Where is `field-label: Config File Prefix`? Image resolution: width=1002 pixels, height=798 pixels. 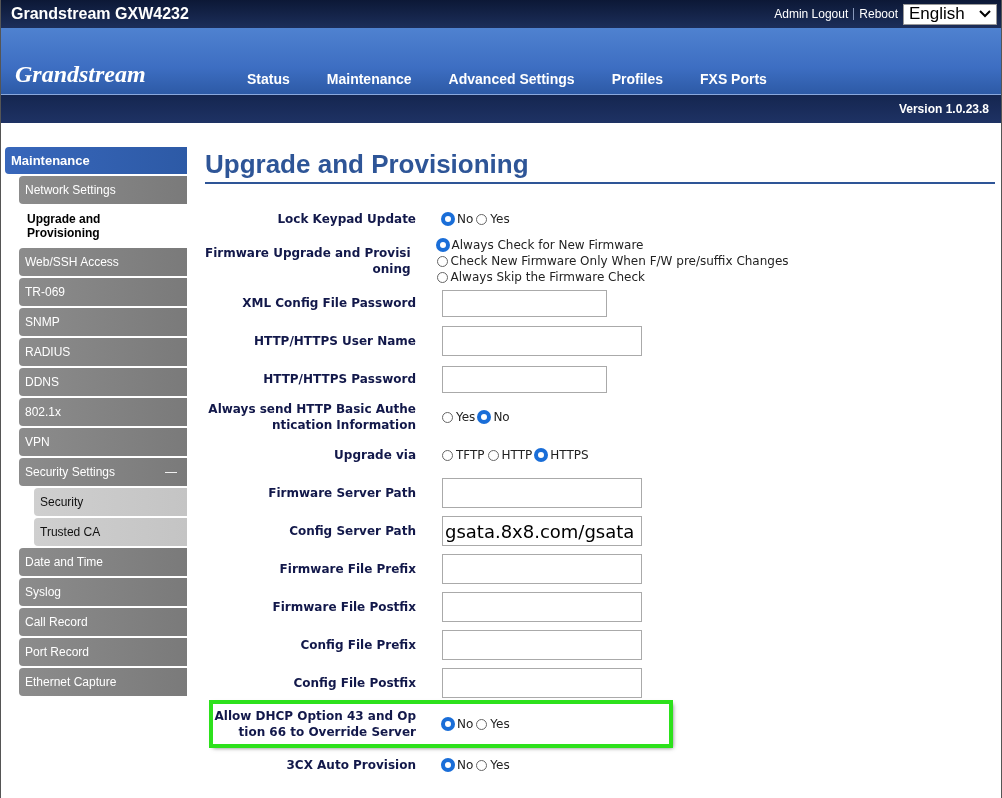 field-label: Config File Prefix is located at coordinates (357, 645).